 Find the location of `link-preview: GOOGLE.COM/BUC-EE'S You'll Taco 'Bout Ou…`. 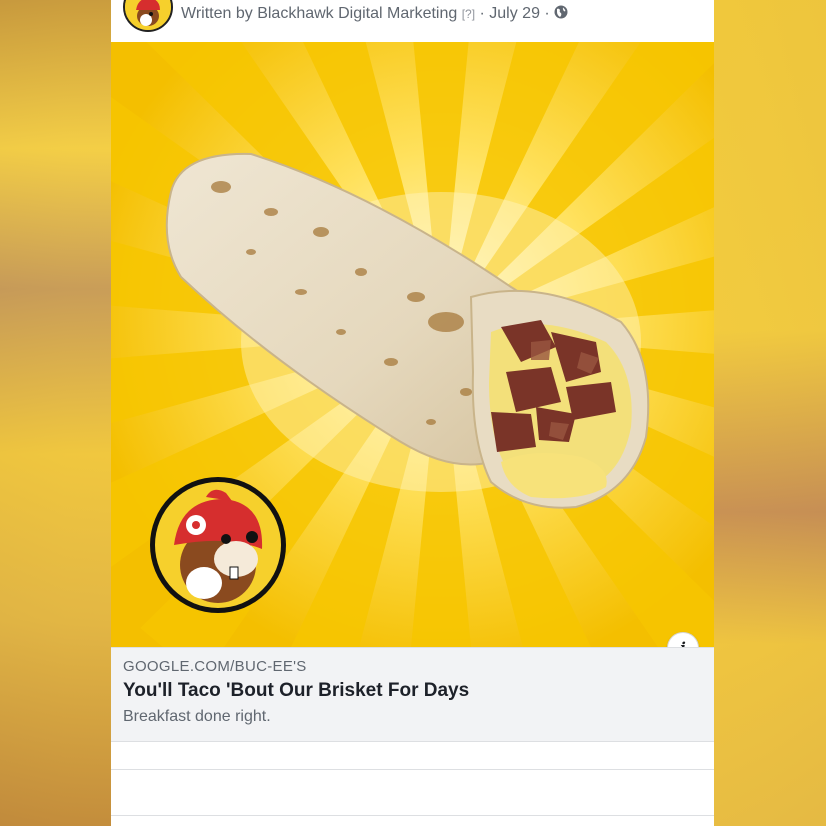

link-preview: GOOGLE.COM/BUC-EE'S You'll Taco 'Bout Ou… is located at coordinates (412, 694).